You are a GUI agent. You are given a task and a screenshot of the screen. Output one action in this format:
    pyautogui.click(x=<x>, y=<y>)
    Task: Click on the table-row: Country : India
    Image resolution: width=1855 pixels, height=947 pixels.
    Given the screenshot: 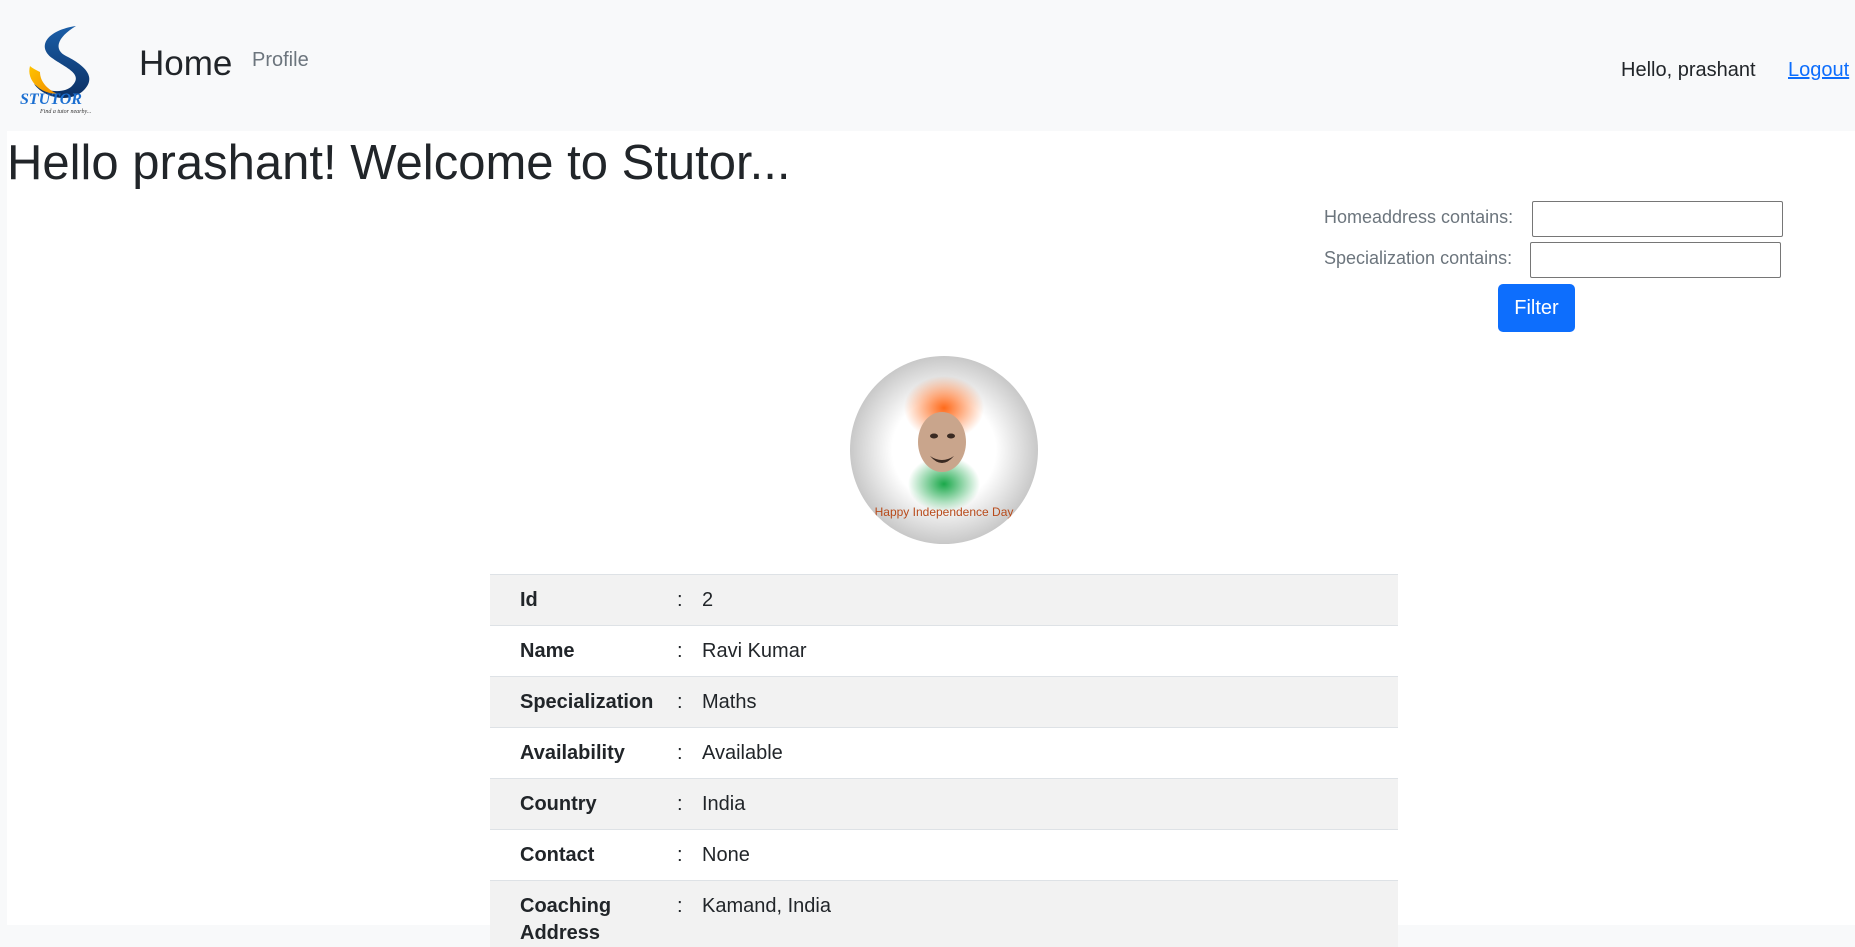 What is the action you would take?
    pyautogui.click(x=944, y=804)
    